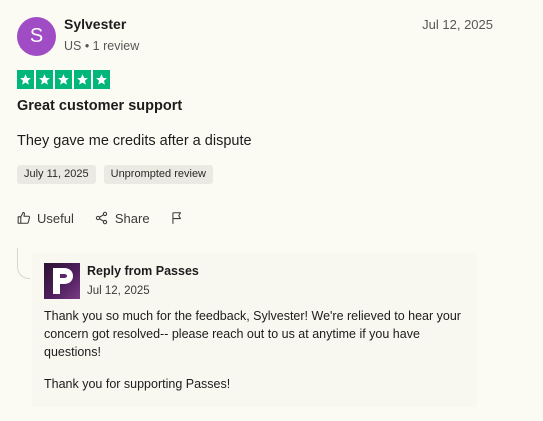 This screenshot has height=421, width=543. Describe the element at coordinates (118, 291) in the screenshot. I see `reply-date: Jul 12, 2025` at that location.